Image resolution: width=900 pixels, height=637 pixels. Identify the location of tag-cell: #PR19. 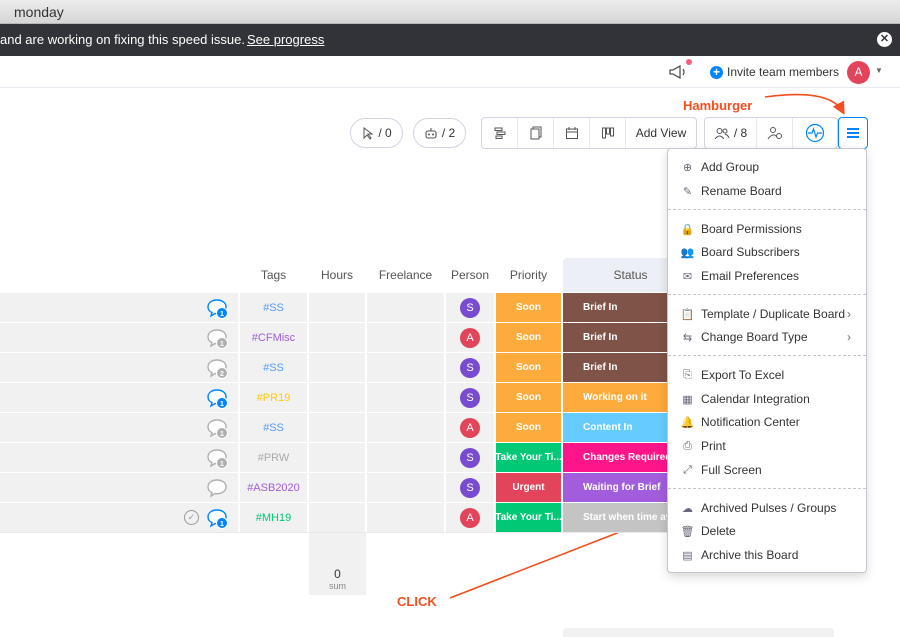
(273, 397).